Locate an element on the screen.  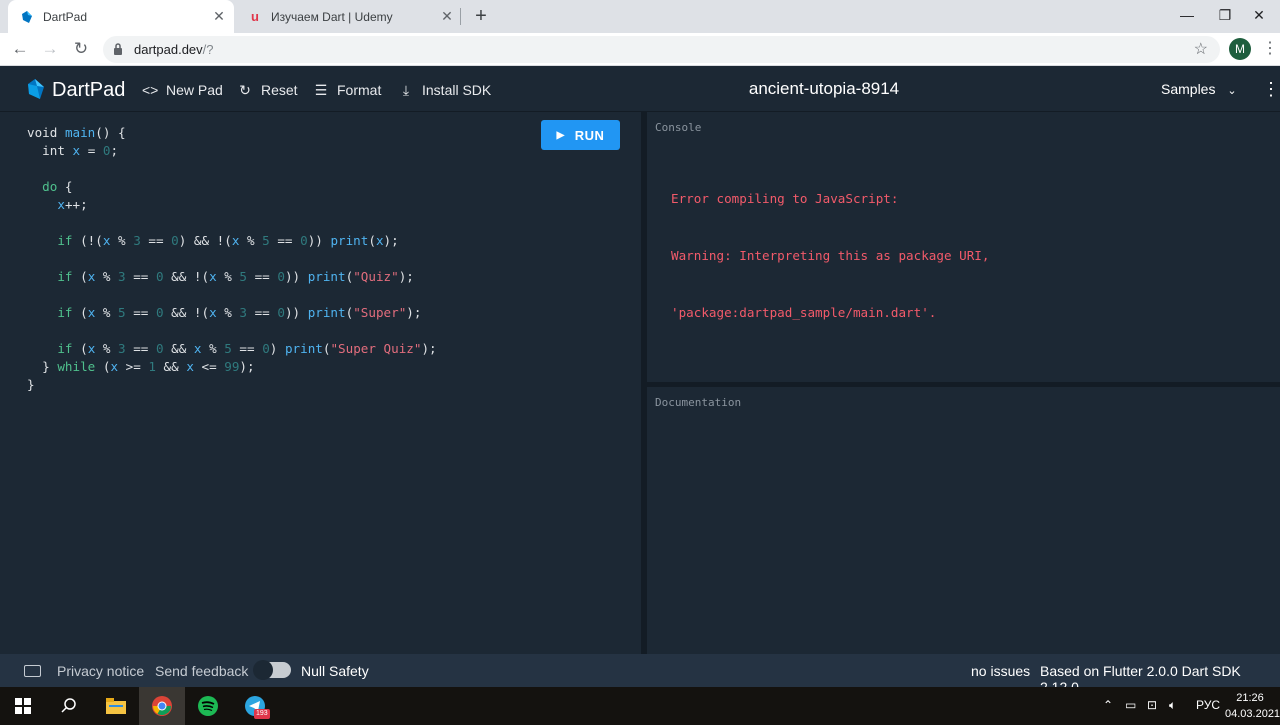
format-label: Format is located at coordinates (359, 90).